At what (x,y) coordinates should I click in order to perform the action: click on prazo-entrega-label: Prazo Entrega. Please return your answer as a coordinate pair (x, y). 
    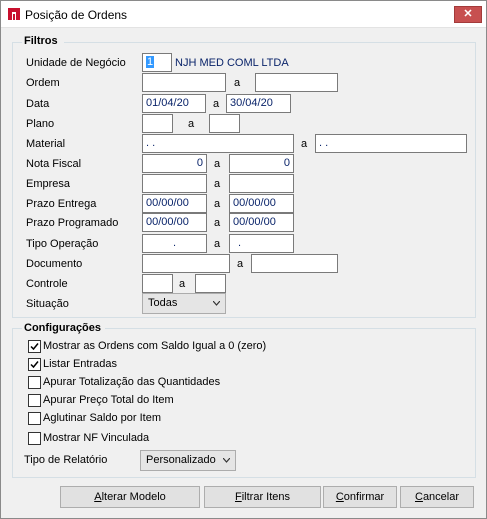
    Looking at the image, I should click on (61, 204).